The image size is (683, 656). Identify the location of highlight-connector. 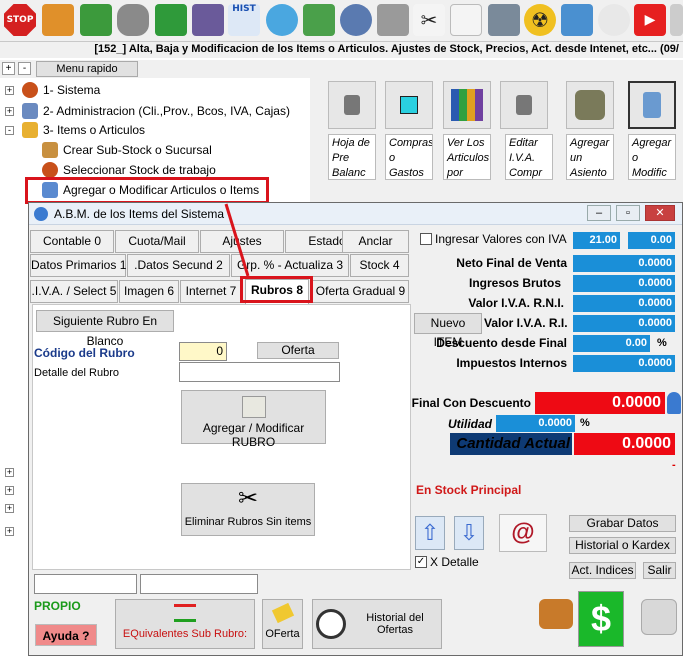
(237, 240).